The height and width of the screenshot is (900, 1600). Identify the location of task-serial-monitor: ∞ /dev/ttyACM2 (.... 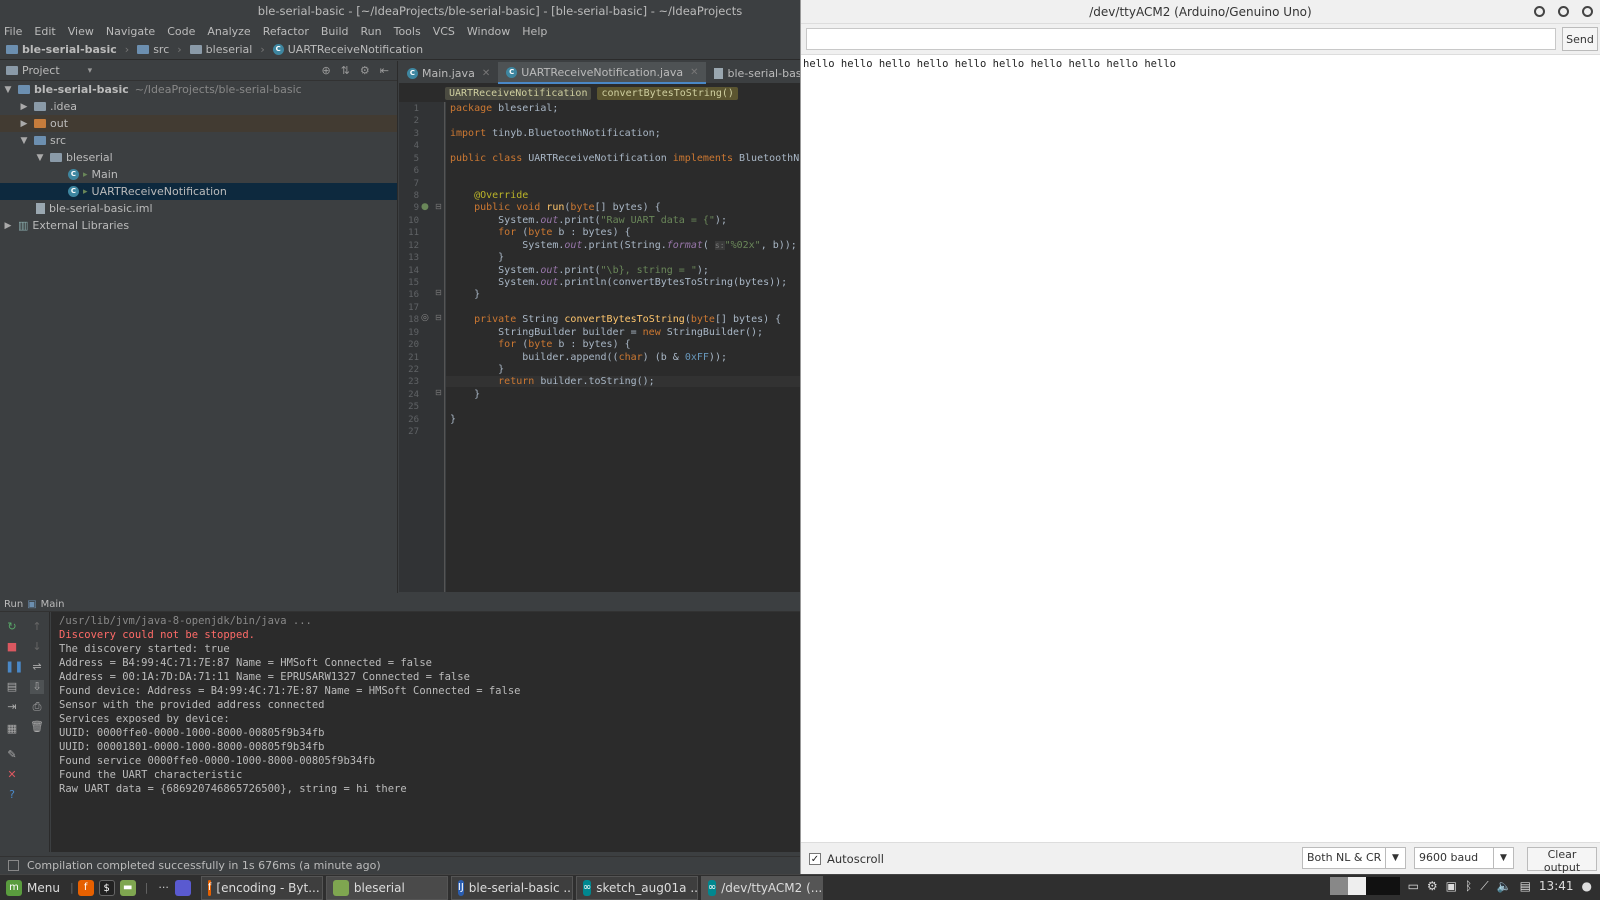
(761, 887).